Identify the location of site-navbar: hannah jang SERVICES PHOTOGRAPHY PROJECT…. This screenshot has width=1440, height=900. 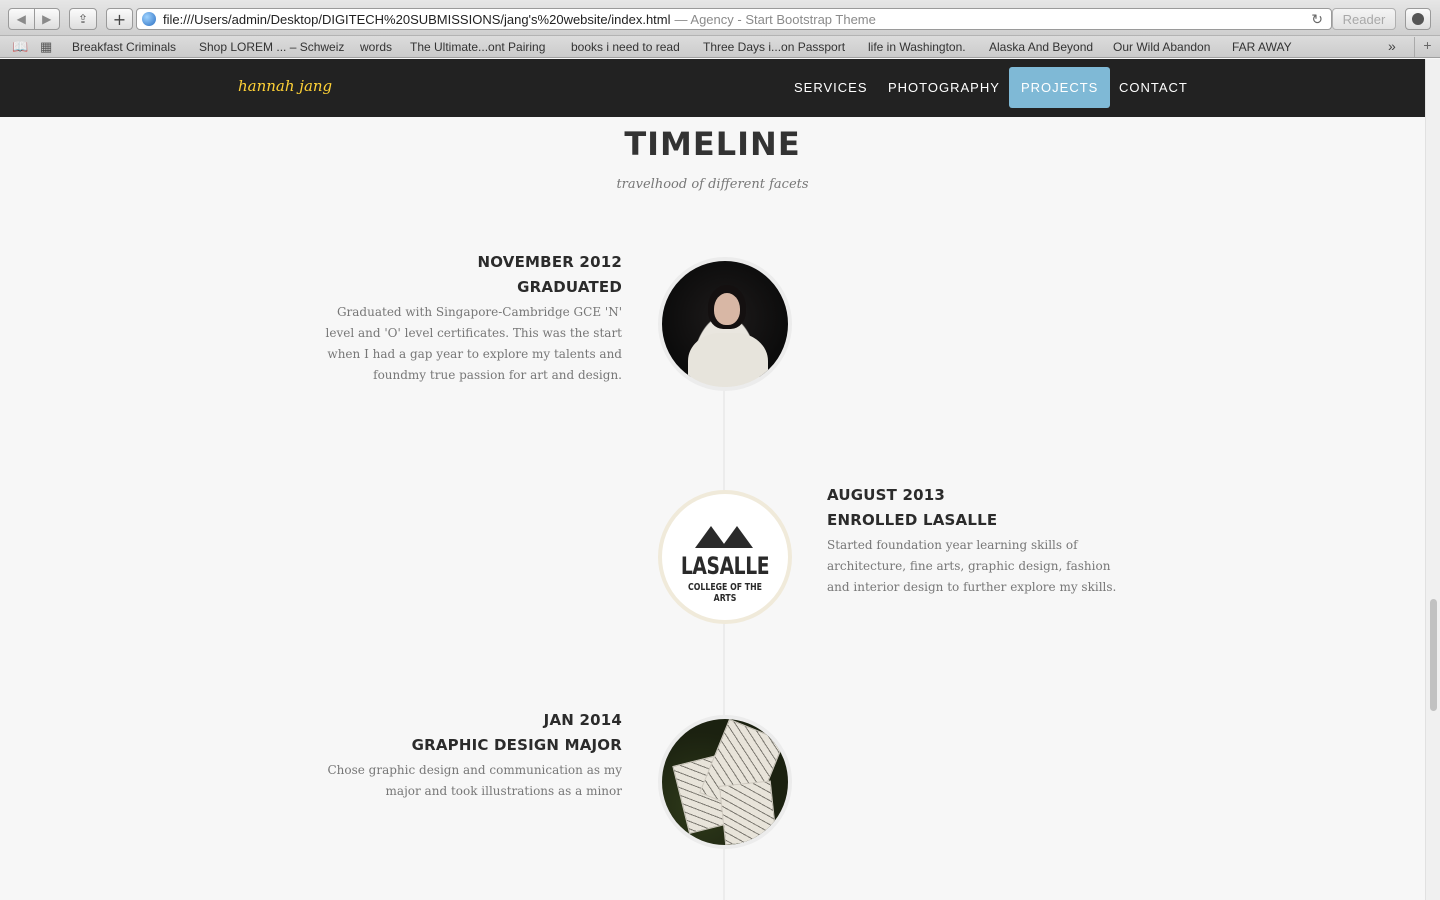
(712, 88).